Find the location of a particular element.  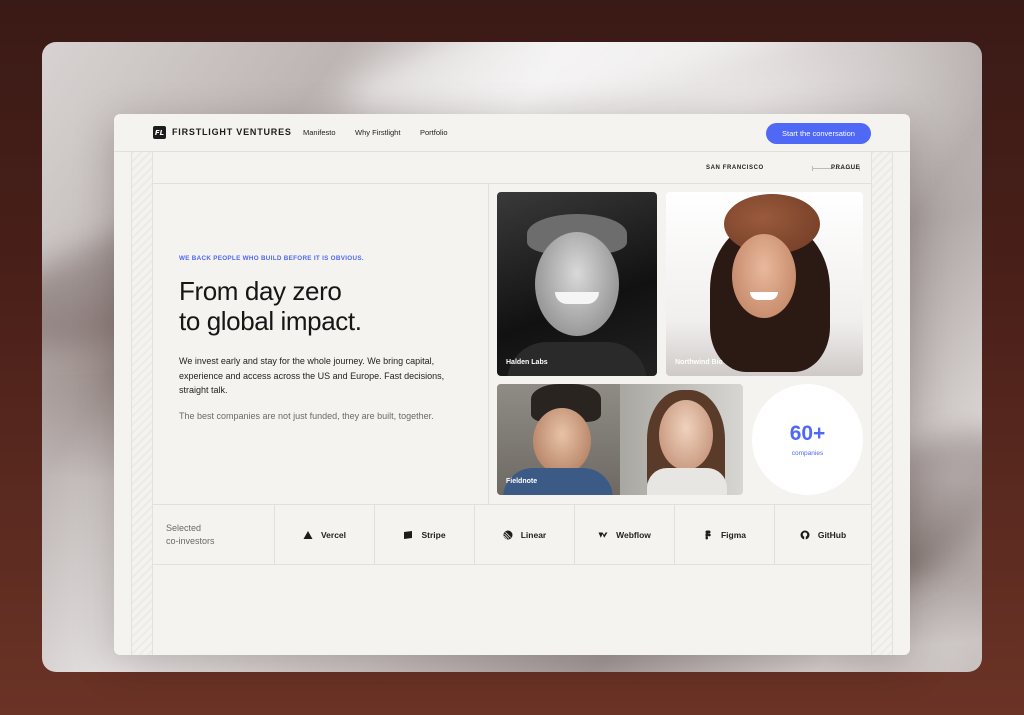

companies-stat: 60+ companies is located at coordinates (807, 439).